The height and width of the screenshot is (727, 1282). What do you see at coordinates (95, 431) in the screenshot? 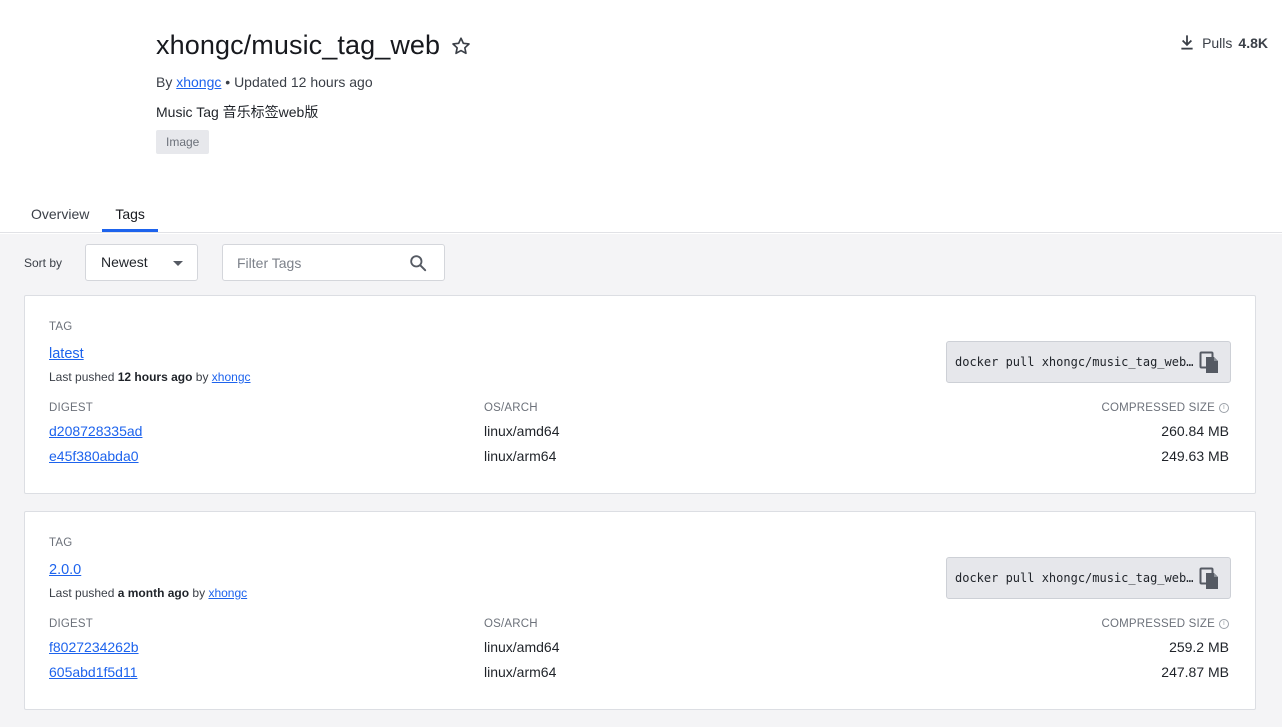
I see `digest-link: d208728335ad` at bounding box center [95, 431].